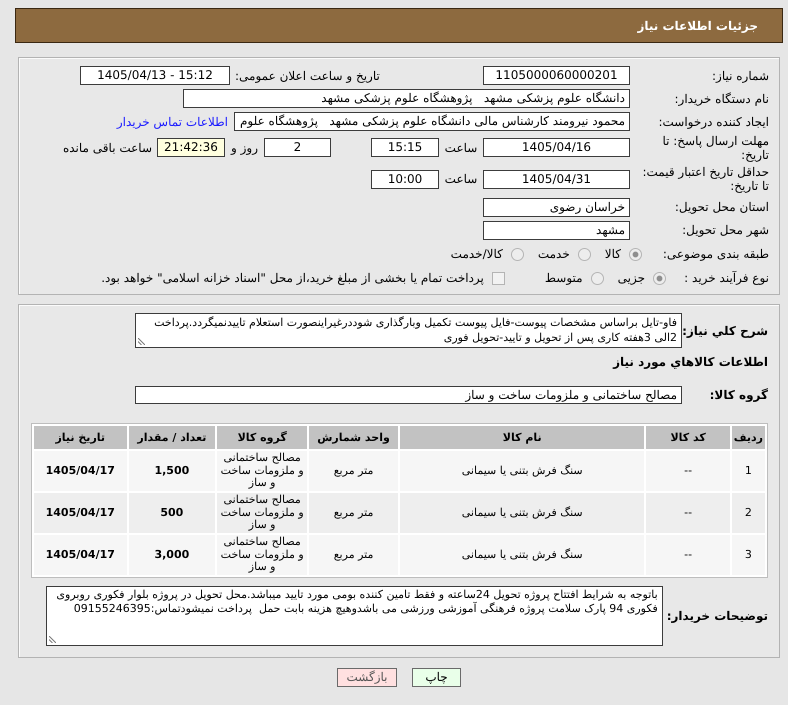 The image size is (788, 705). Describe the element at coordinates (107, 147) in the screenshot. I see `field-label: ساعت باقی مانده` at that location.